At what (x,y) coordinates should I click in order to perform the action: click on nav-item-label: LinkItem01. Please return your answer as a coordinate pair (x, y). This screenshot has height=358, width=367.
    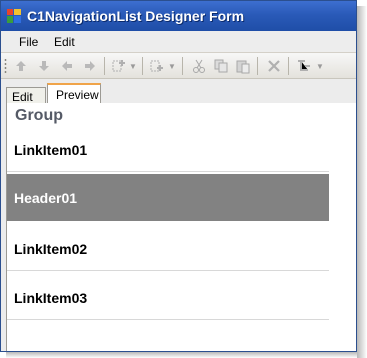
    Looking at the image, I should click on (51, 150).